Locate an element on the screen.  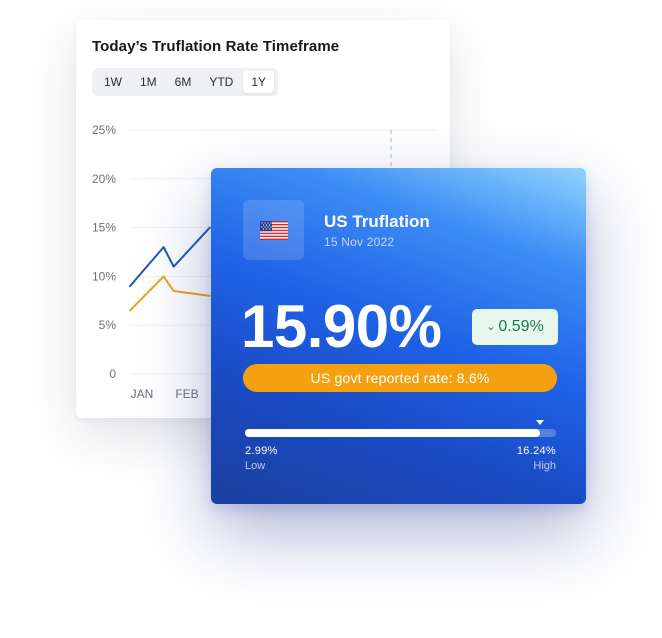
x-tick-label: JAN is located at coordinates (142, 394).